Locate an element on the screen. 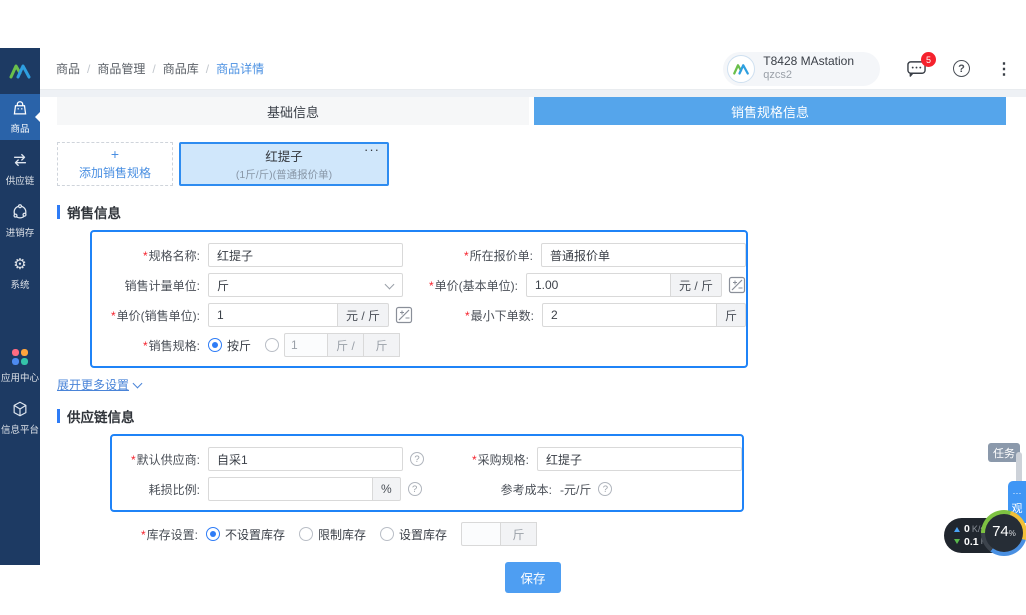  spec-cards-row: + 添加销售规格 ··· 红提子 (1斤/斤)(普通报价单) is located at coordinates (541, 164).